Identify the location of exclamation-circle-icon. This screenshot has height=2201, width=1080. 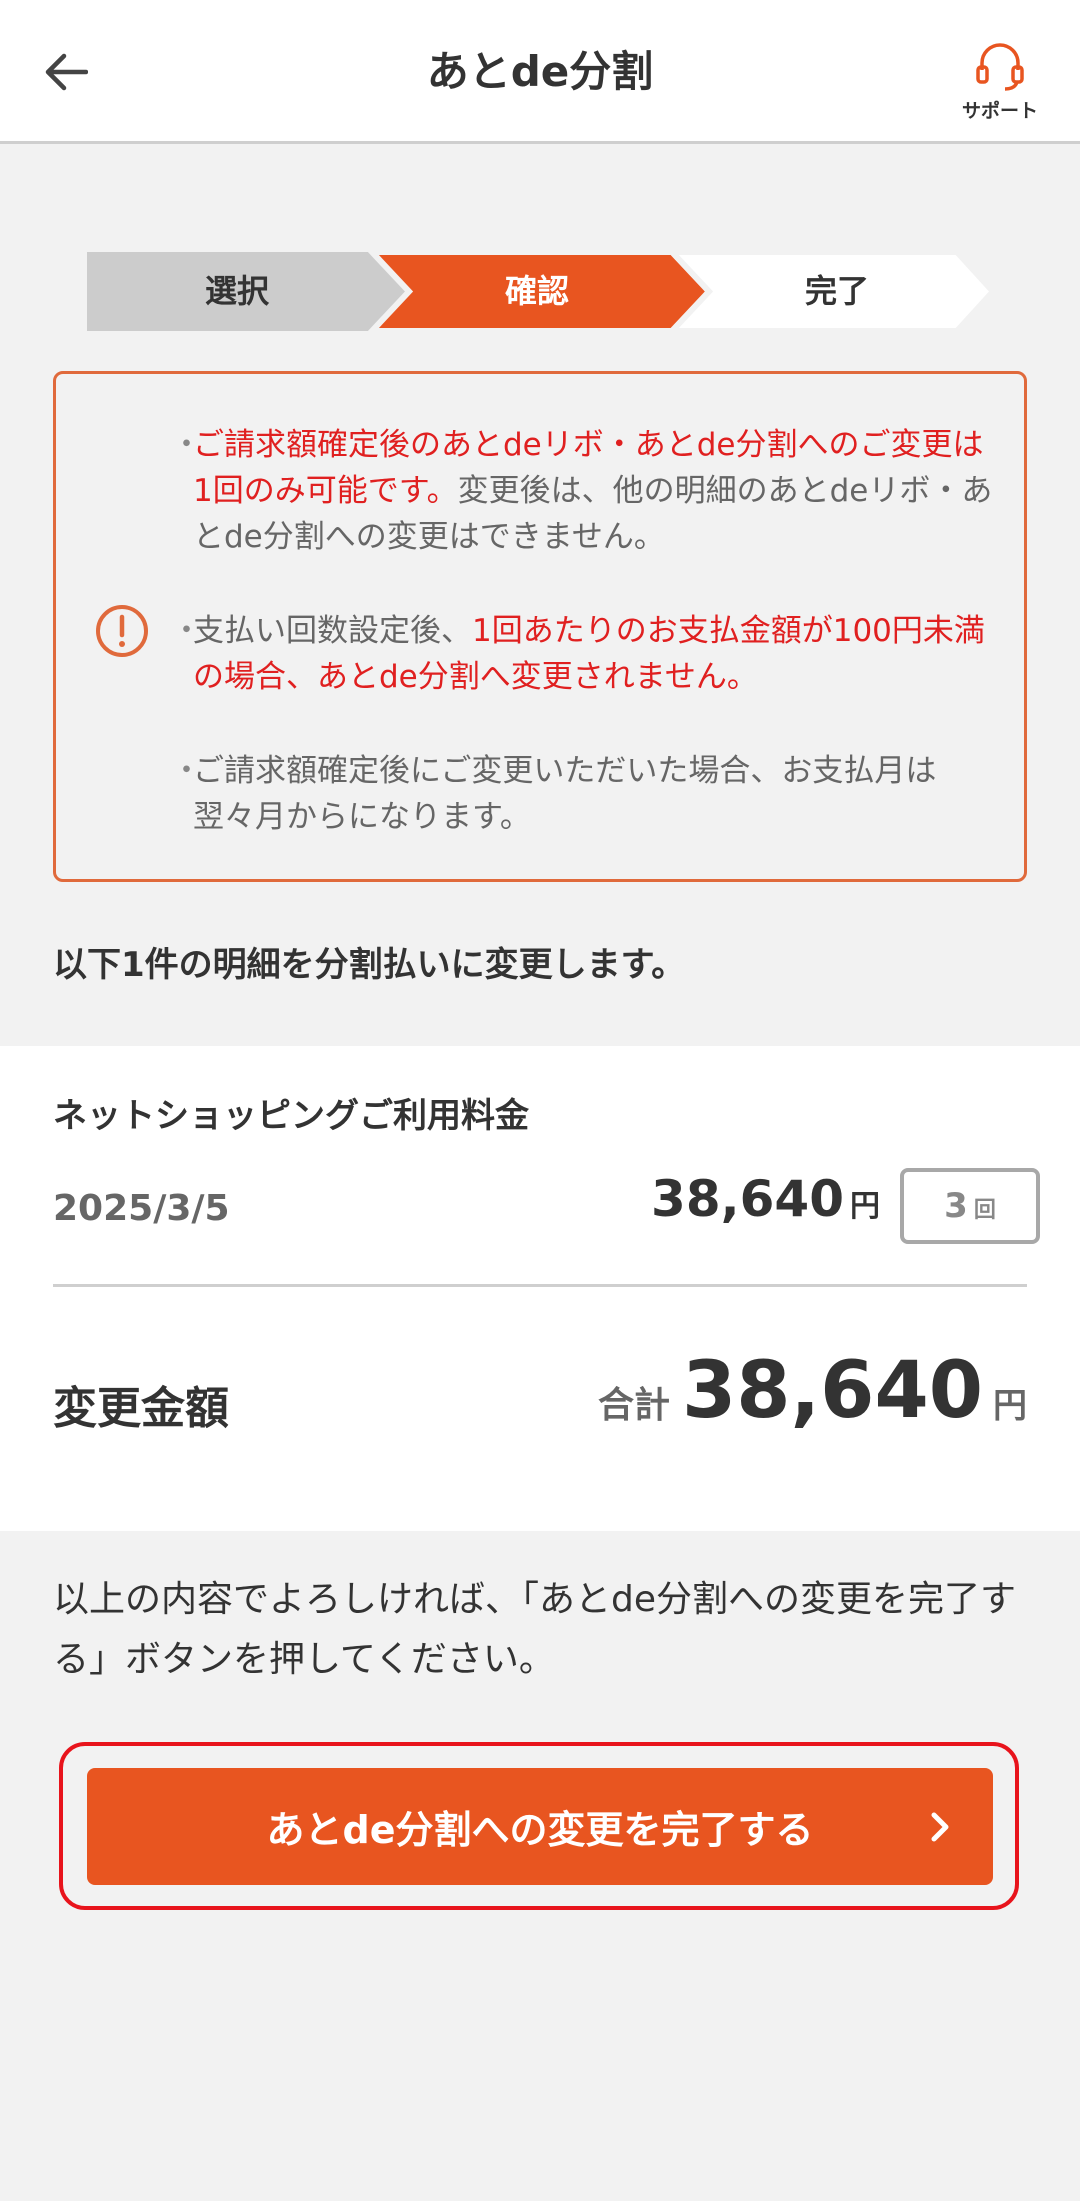
(122, 631).